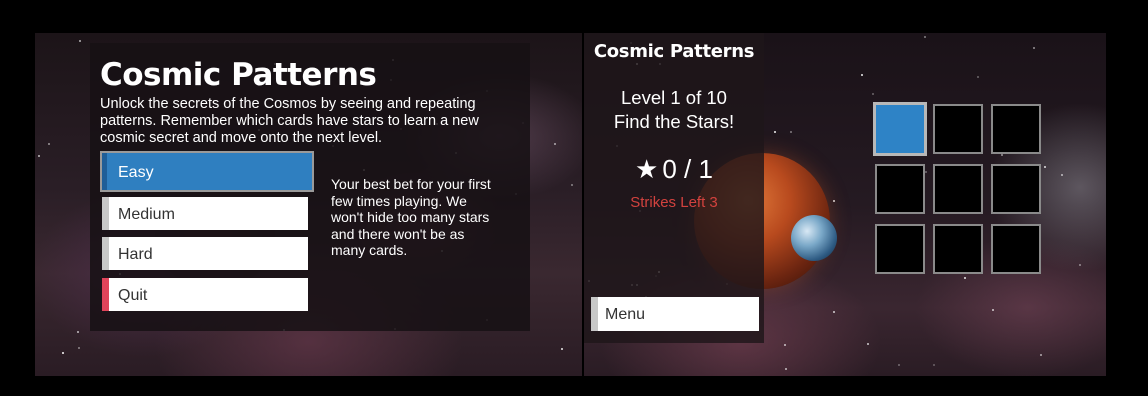 The height and width of the screenshot is (396, 1148). What do you see at coordinates (205, 253) in the screenshot?
I see `hard-button: Hard` at bounding box center [205, 253].